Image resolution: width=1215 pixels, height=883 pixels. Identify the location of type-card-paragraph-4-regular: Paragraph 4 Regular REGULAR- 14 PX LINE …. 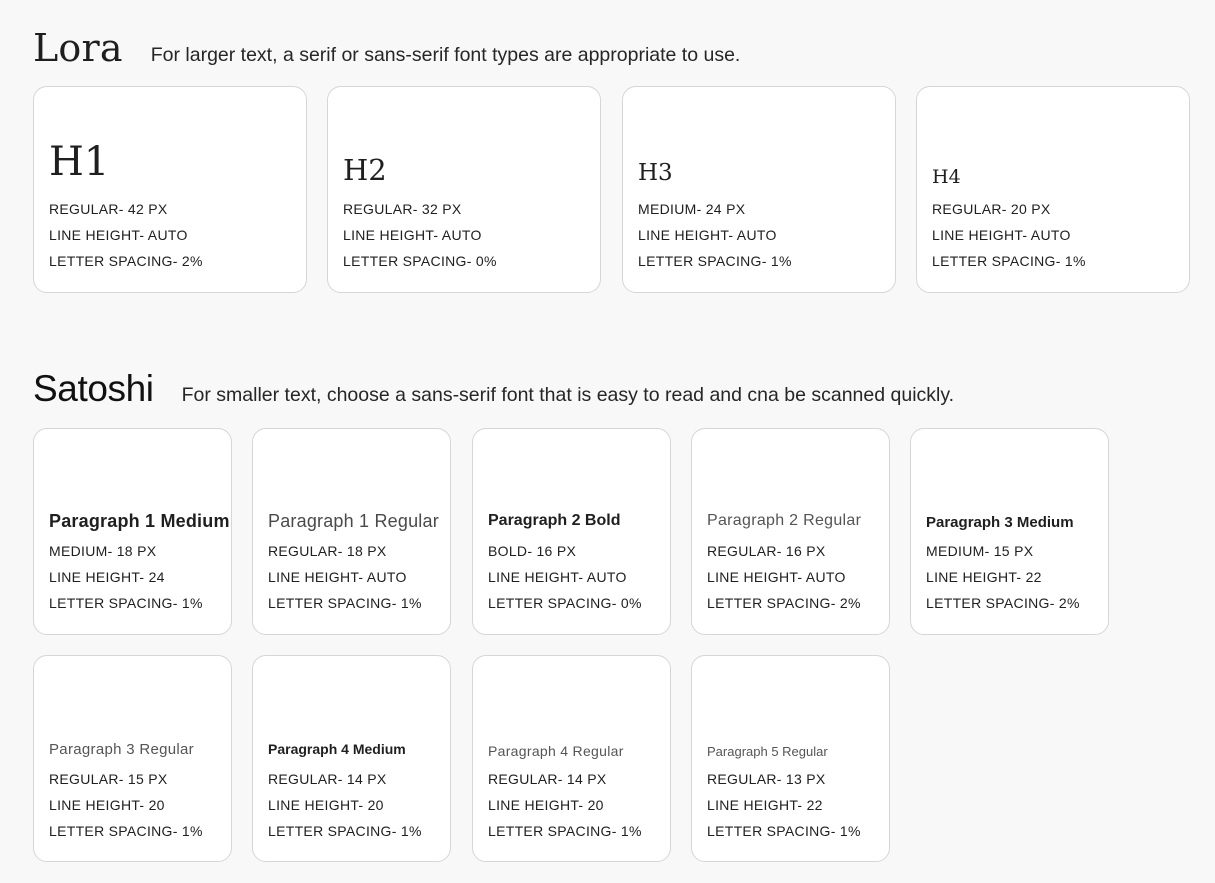
(571, 758).